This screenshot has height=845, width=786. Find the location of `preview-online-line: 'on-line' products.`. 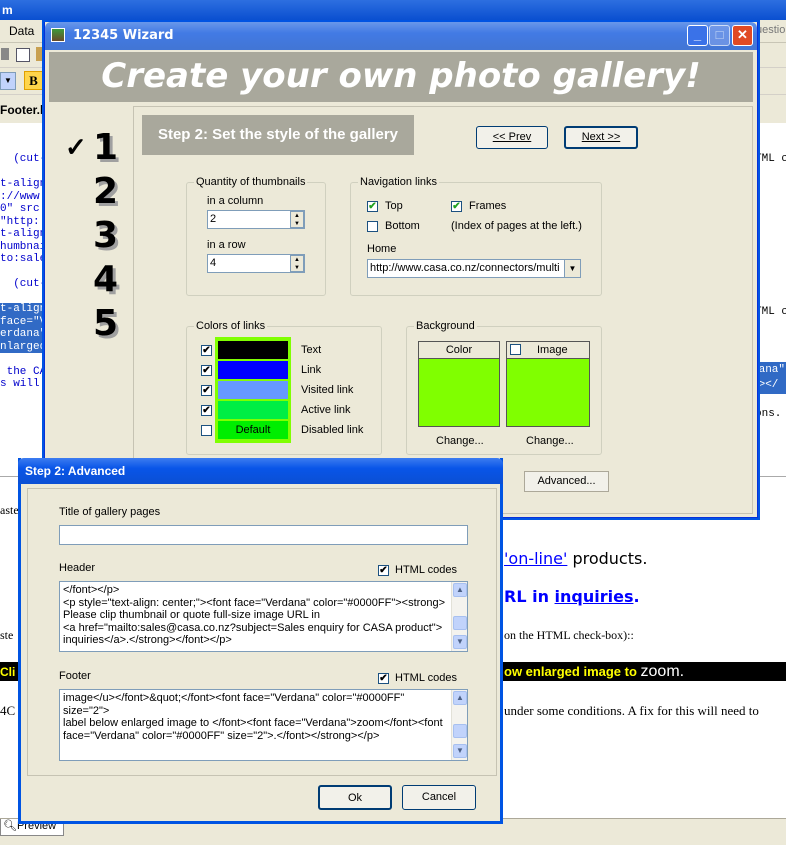

preview-online-line: 'on-line' products. is located at coordinates (575, 558).